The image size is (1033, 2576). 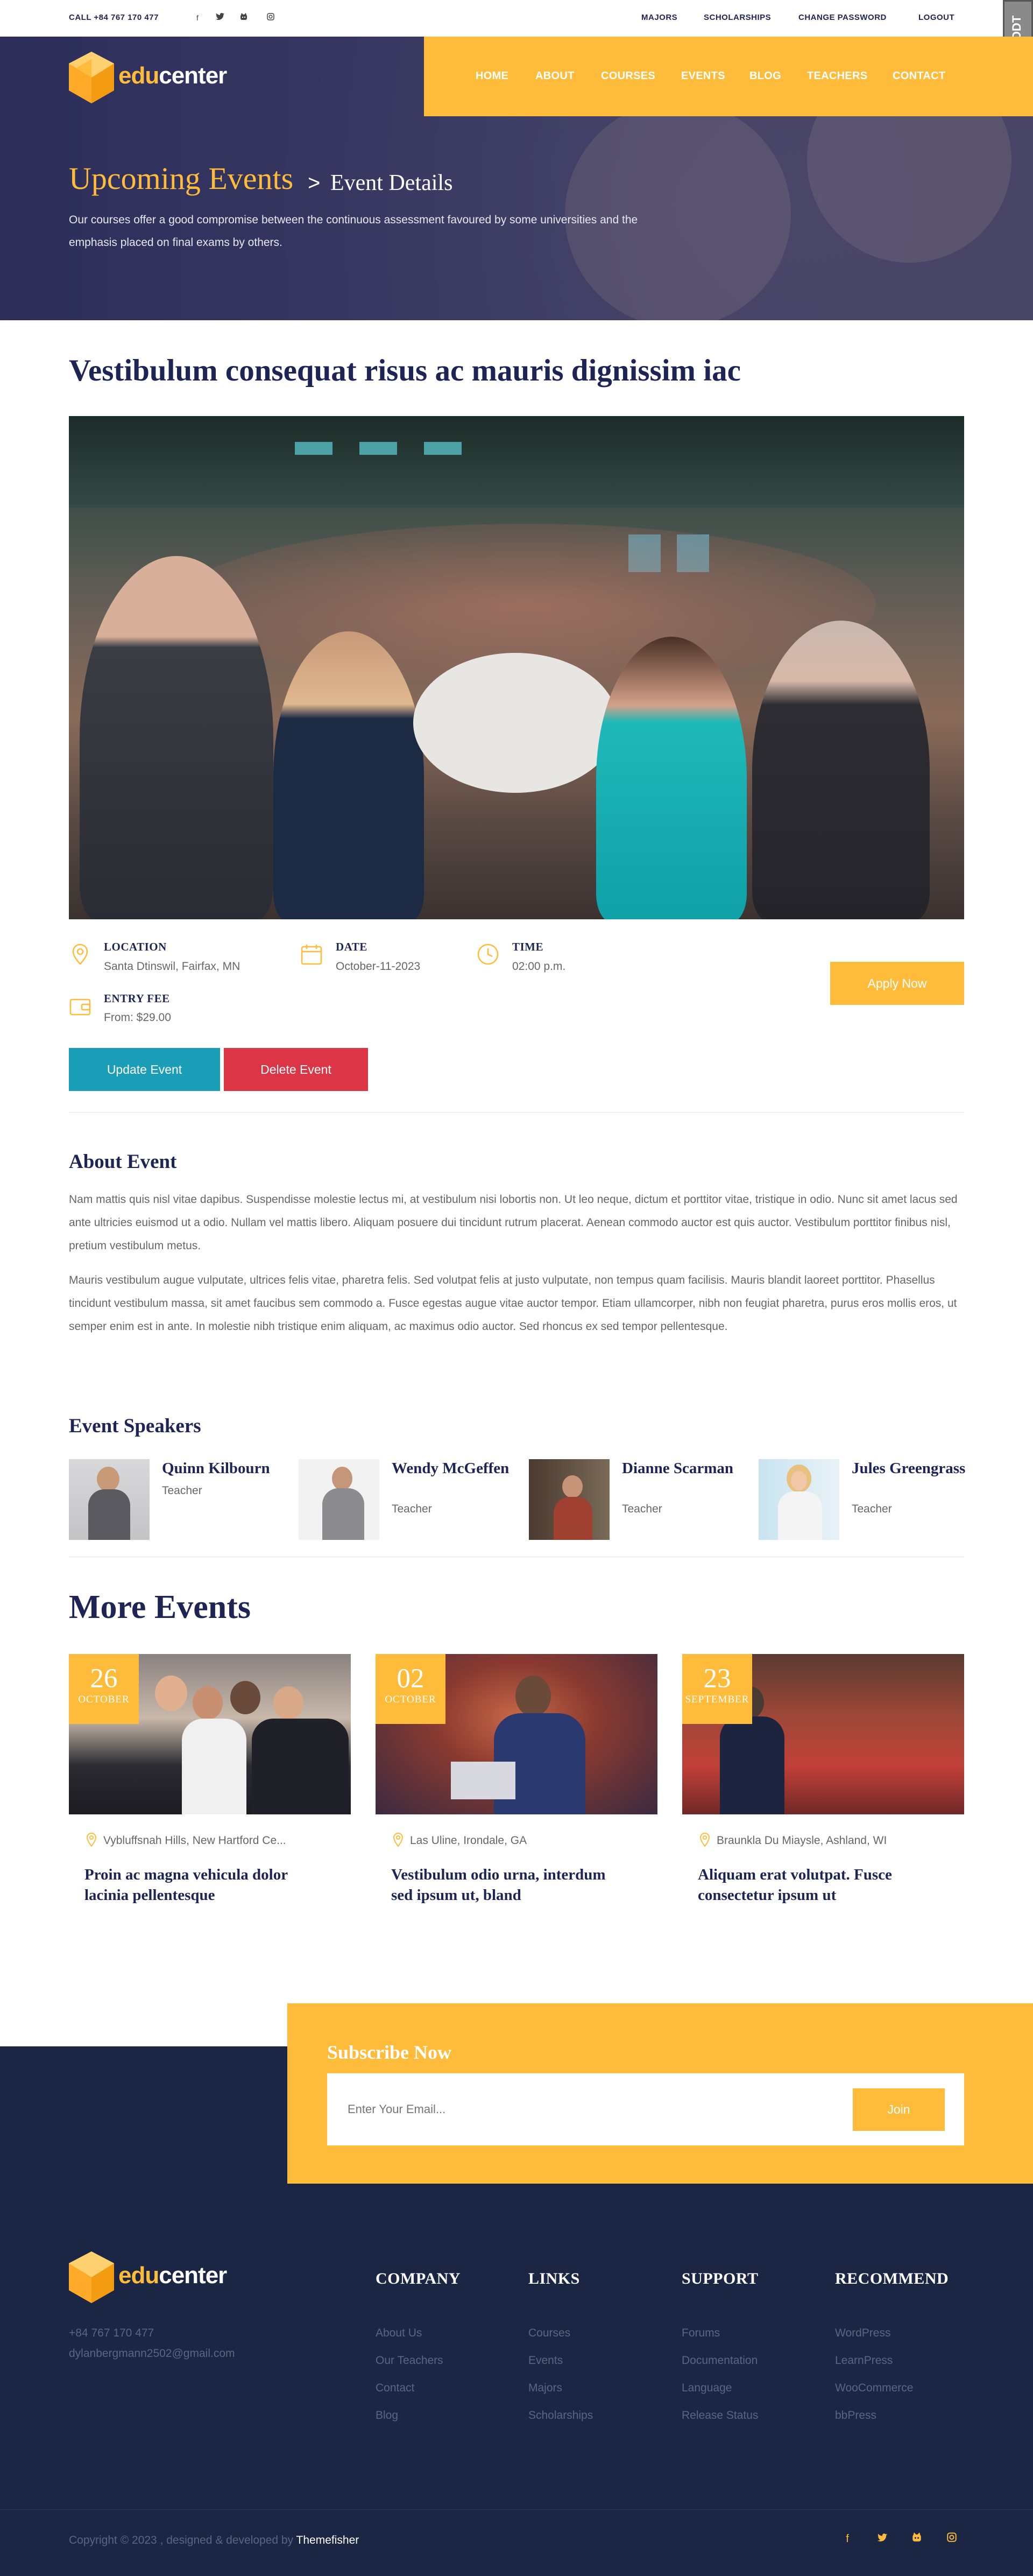 I want to click on footer-heading-links: LINKS, so click(x=554, y=2279).